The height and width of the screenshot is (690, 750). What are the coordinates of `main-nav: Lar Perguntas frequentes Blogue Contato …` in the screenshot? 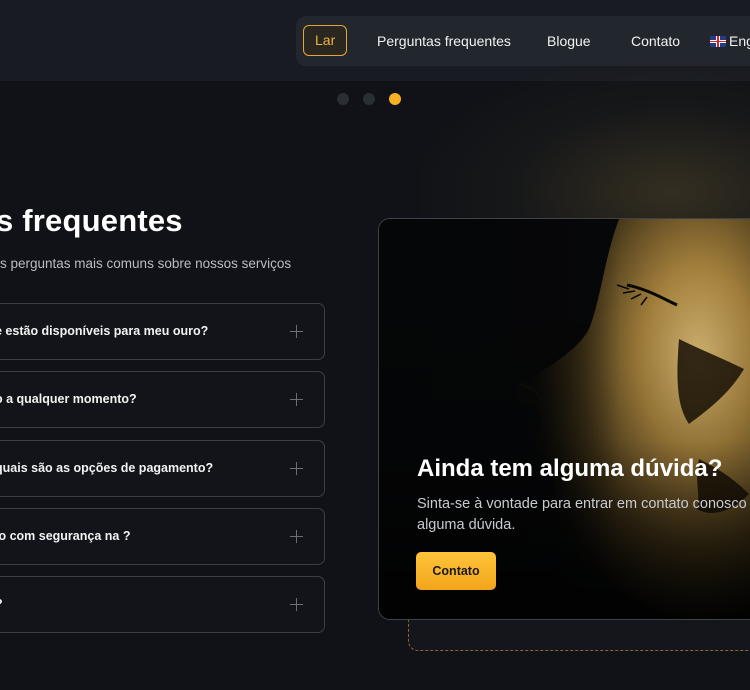 It's located at (523, 41).